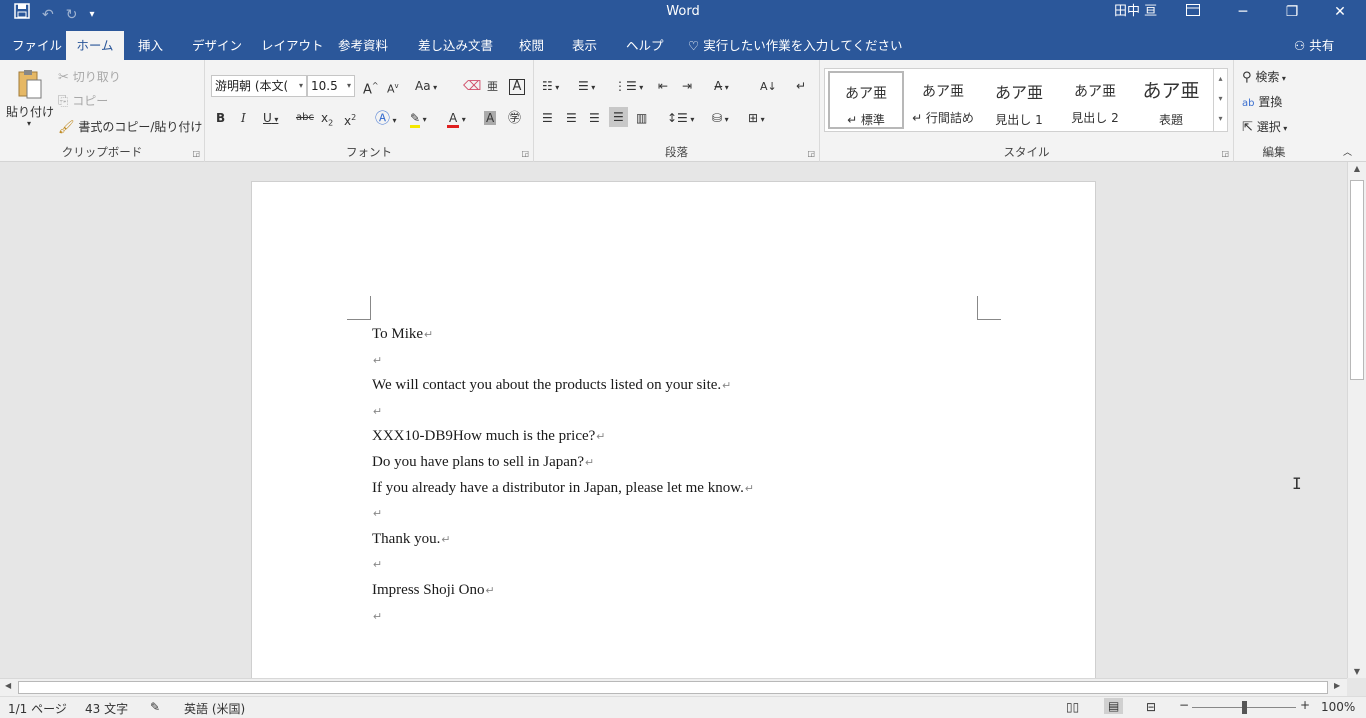 This screenshot has height=718, width=1366. What do you see at coordinates (584, 45) in the screenshot?
I see `tab-view: 表示` at bounding box center [584, 45].